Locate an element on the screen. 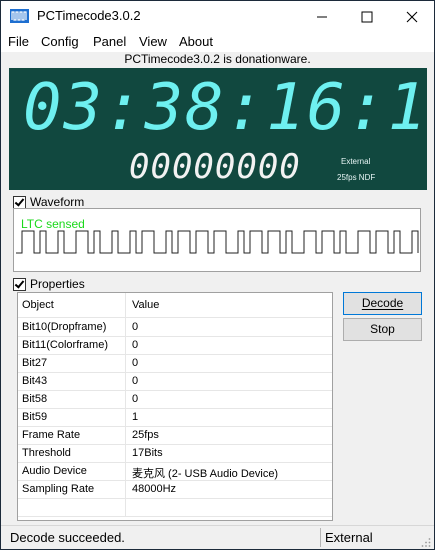 This screenshot has height=550, width=435. property-value: 48000Hz is located at coordinates (154, 489).